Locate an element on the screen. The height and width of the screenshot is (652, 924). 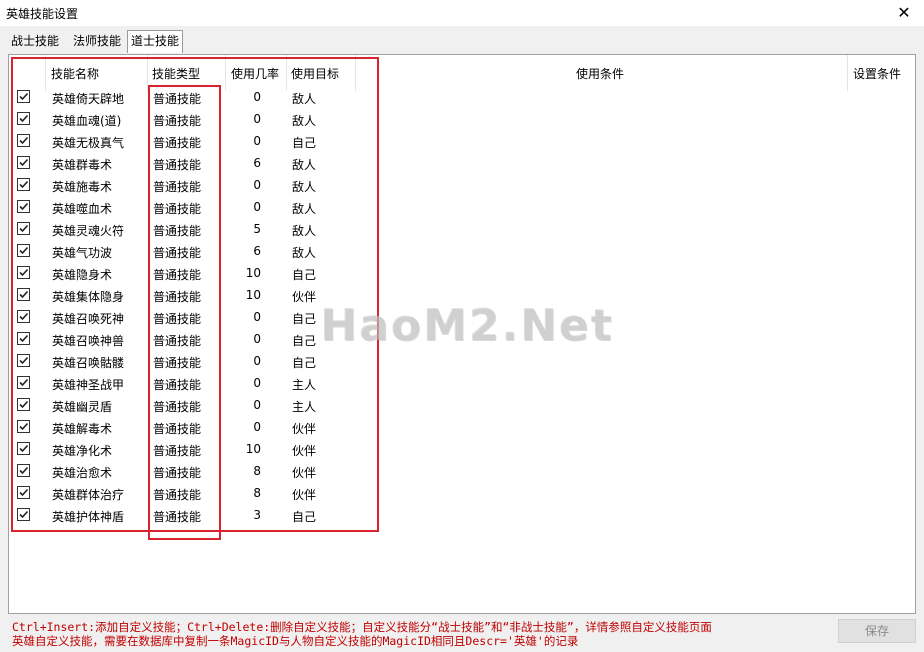
skill-name-cell: 英雄血魂(道) is located at coordinates (87, 121).